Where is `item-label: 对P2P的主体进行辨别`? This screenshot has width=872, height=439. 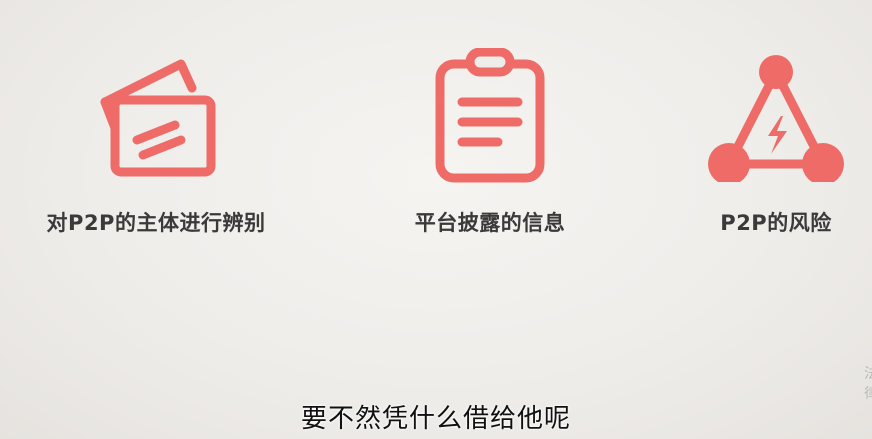
item-label: 对P2P的主体进行辨别 is located at coordinates (156, 223).